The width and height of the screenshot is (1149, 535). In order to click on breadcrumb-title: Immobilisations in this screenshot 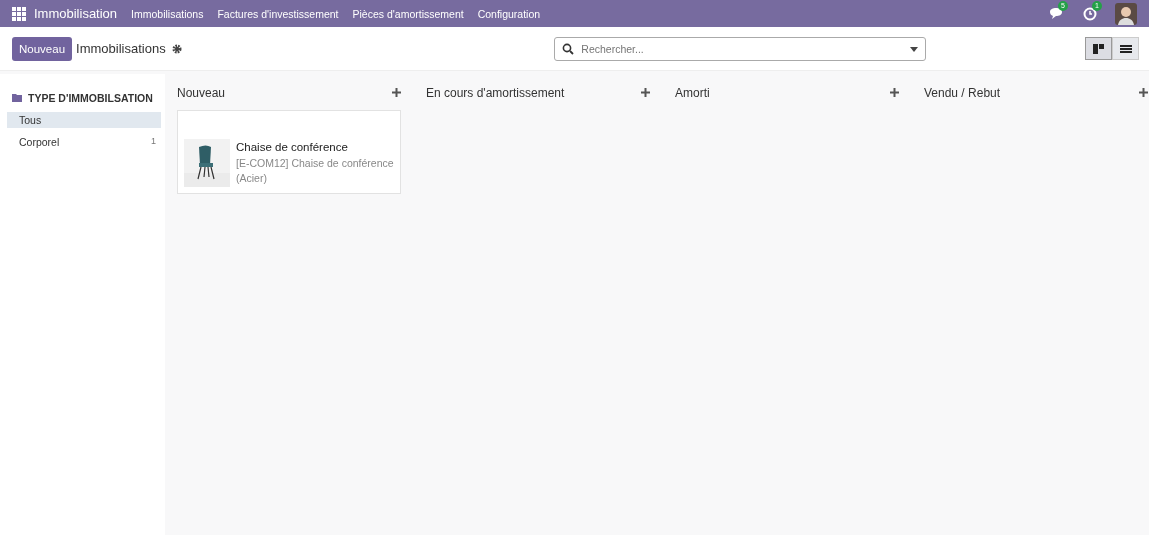, I will do `click(121, 48)`.